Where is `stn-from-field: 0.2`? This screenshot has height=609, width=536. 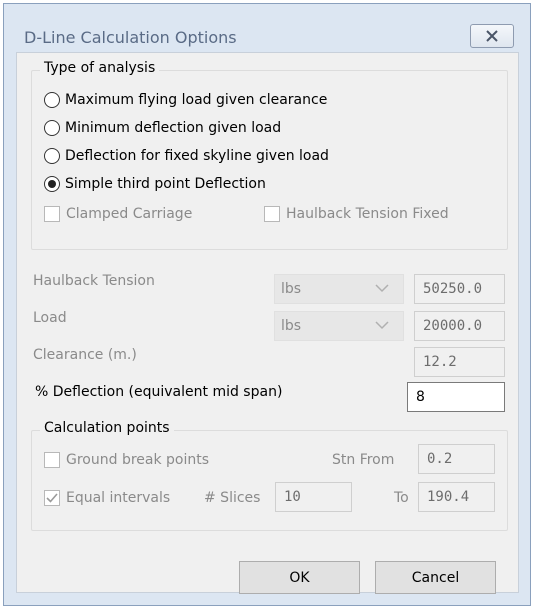 stn-from-field: 0.2 is located at coordinates (456, 459).